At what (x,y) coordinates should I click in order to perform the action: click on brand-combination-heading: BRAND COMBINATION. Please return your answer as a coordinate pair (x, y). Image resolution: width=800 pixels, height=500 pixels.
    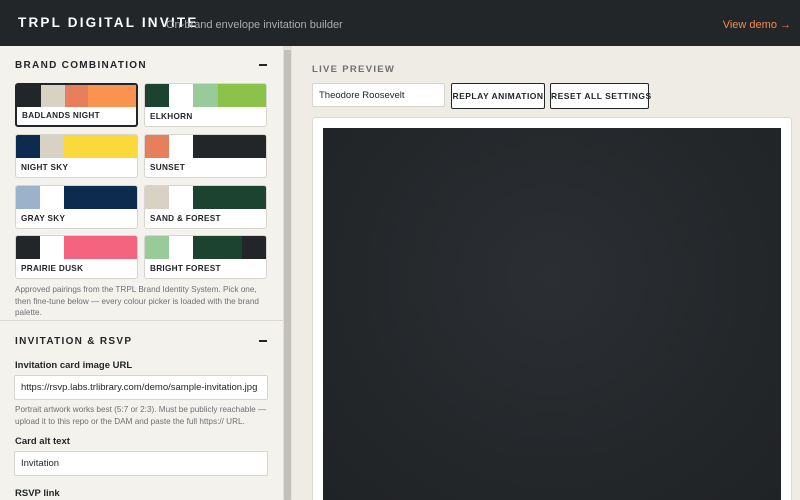
    Looking at the image, I should click on (81, 65).